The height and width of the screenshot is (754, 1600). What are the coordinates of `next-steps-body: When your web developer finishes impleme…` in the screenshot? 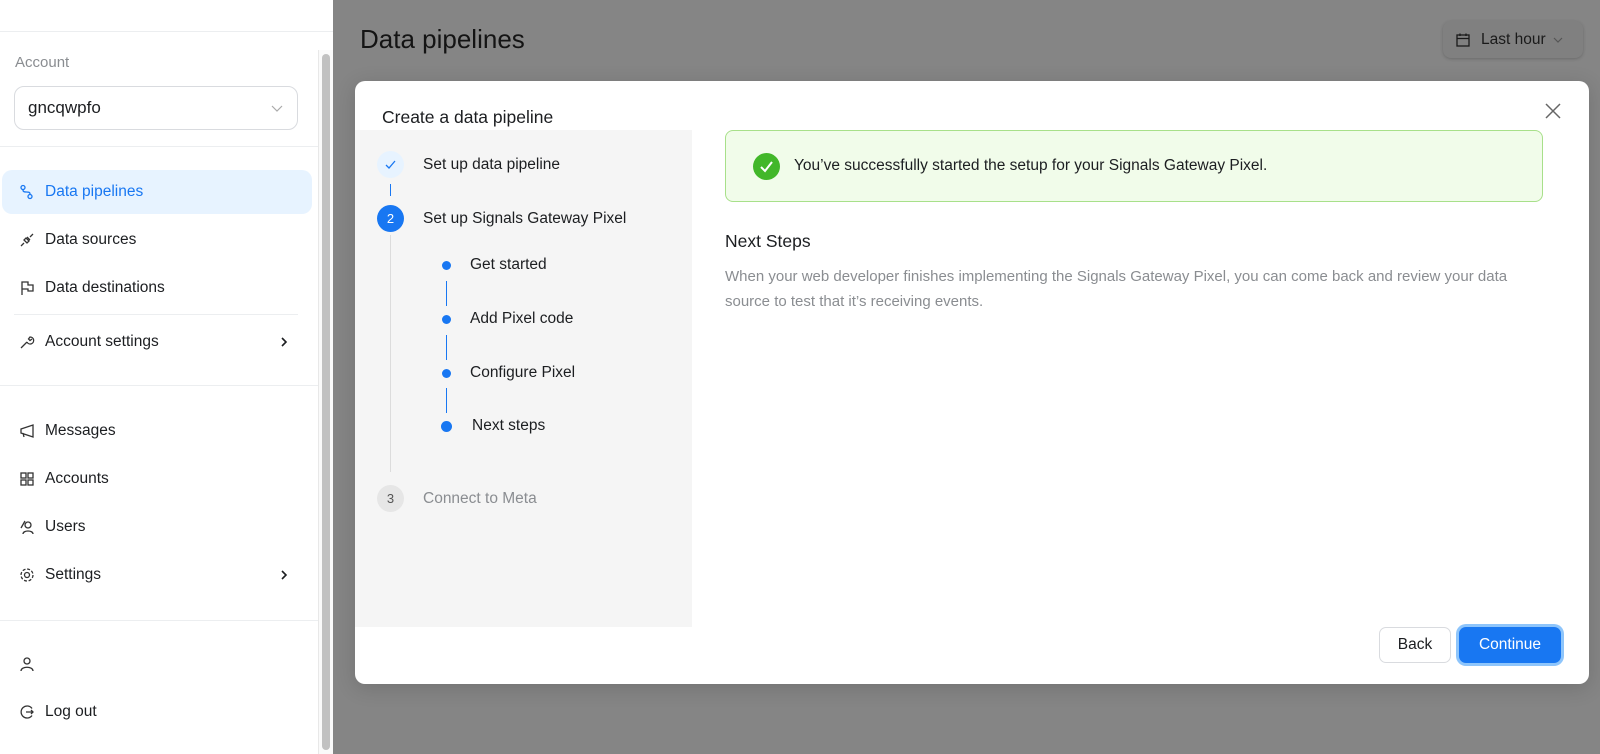 It's located at (1116, 289).